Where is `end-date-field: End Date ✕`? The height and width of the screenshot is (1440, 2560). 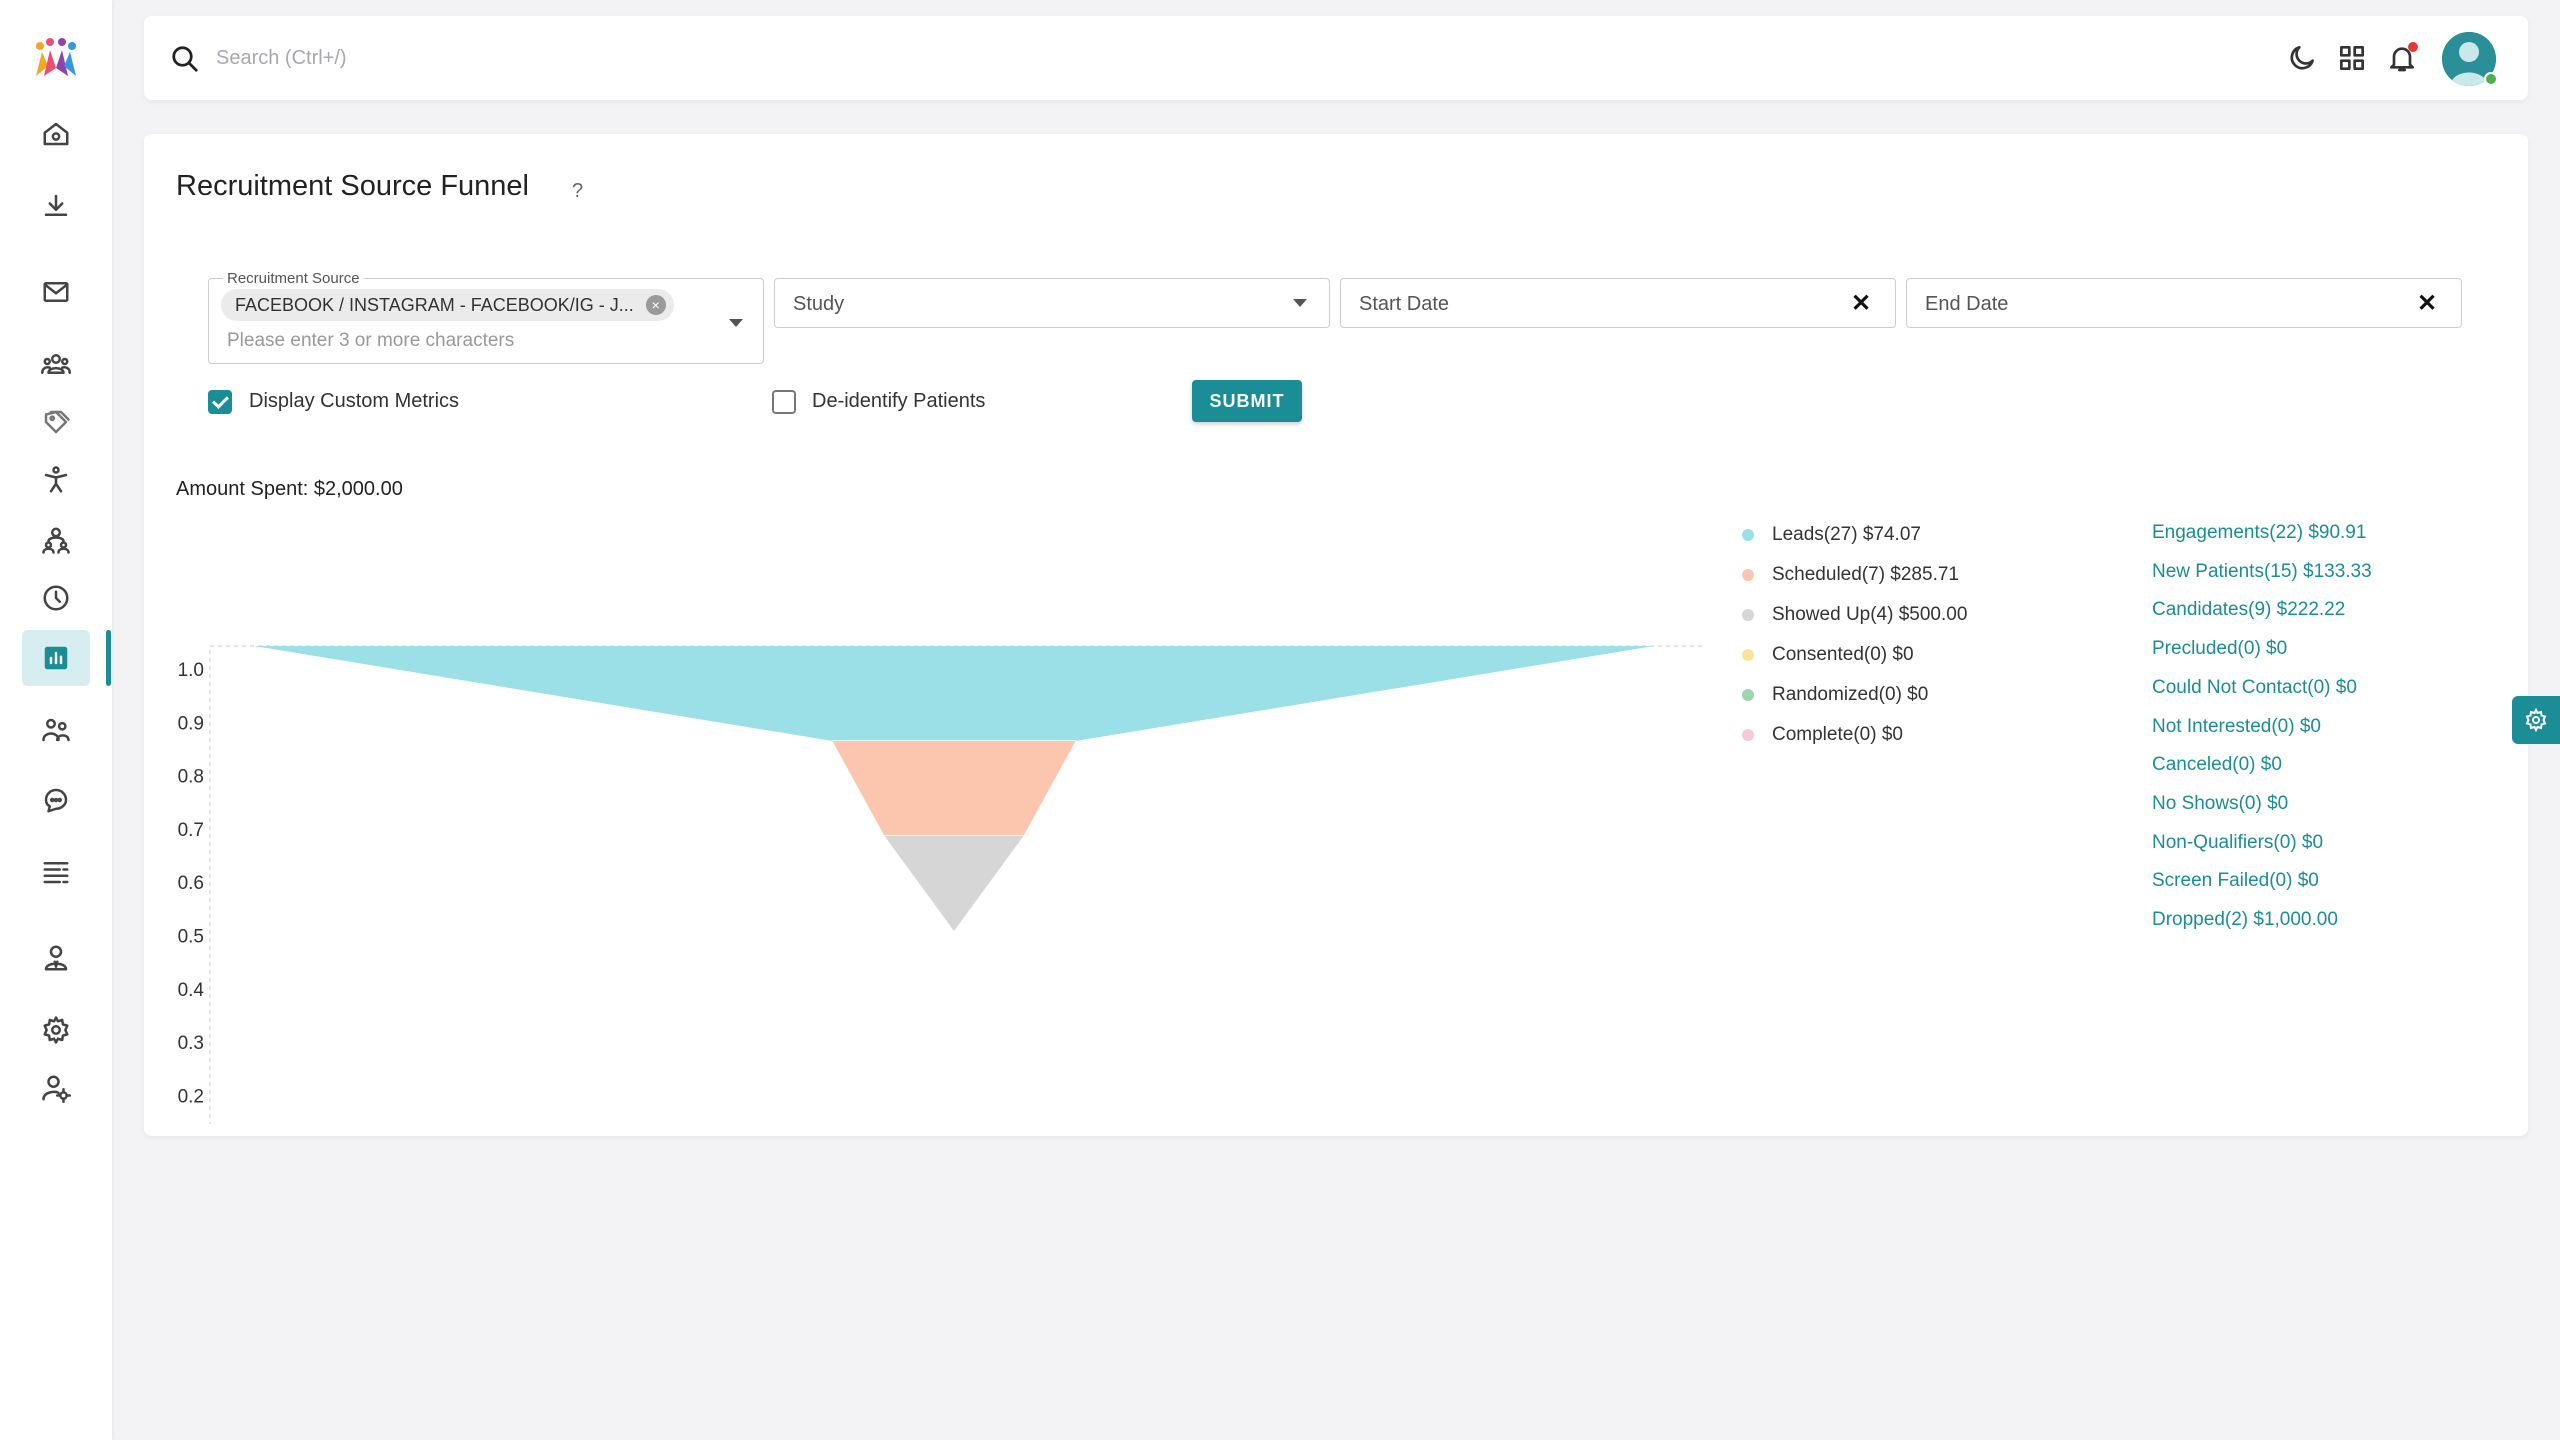 end-date-field: End Date ✕ is located at coordinates (2184, 303).